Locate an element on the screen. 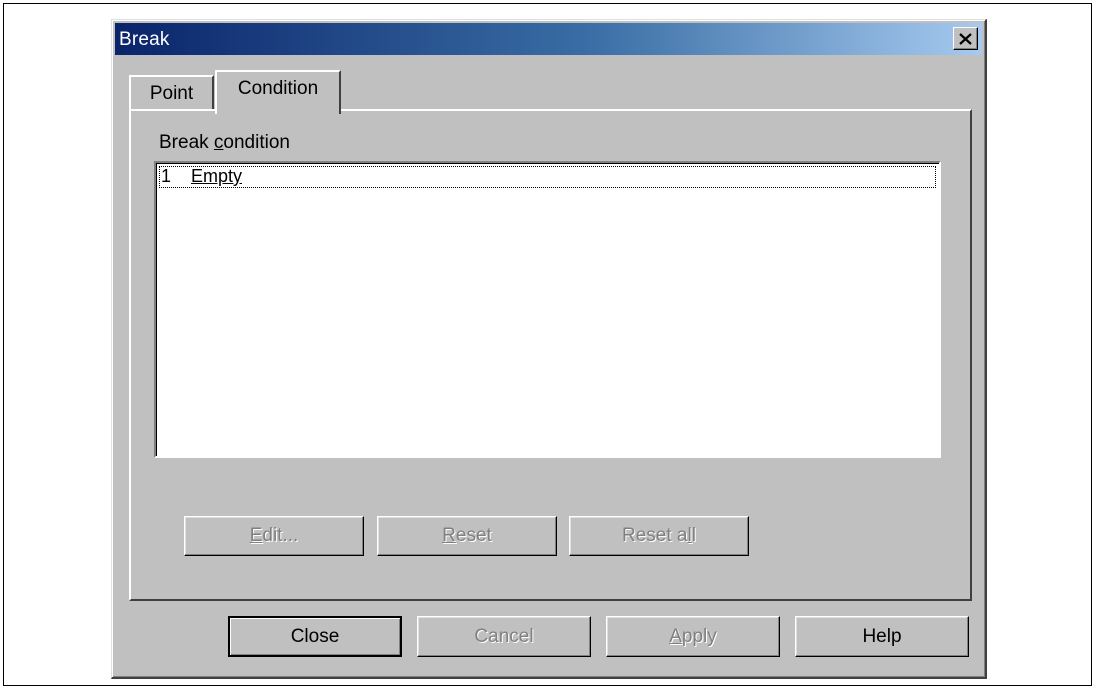  apply-button: Apply is located at coordinates (693, 636).